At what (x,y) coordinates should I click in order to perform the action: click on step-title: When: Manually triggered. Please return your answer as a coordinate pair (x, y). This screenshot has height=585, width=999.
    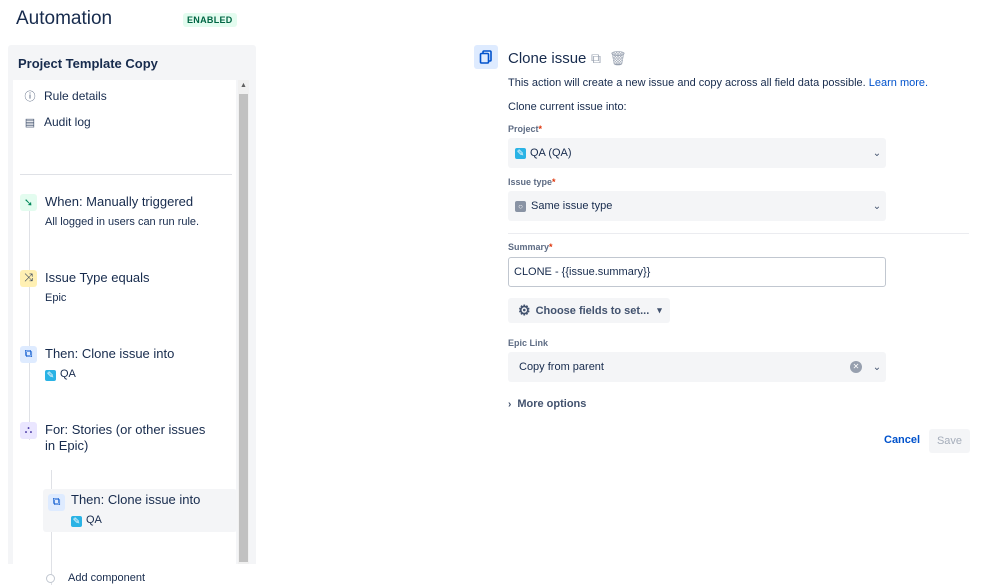
    Looking at the image, I should click on (119, 201).